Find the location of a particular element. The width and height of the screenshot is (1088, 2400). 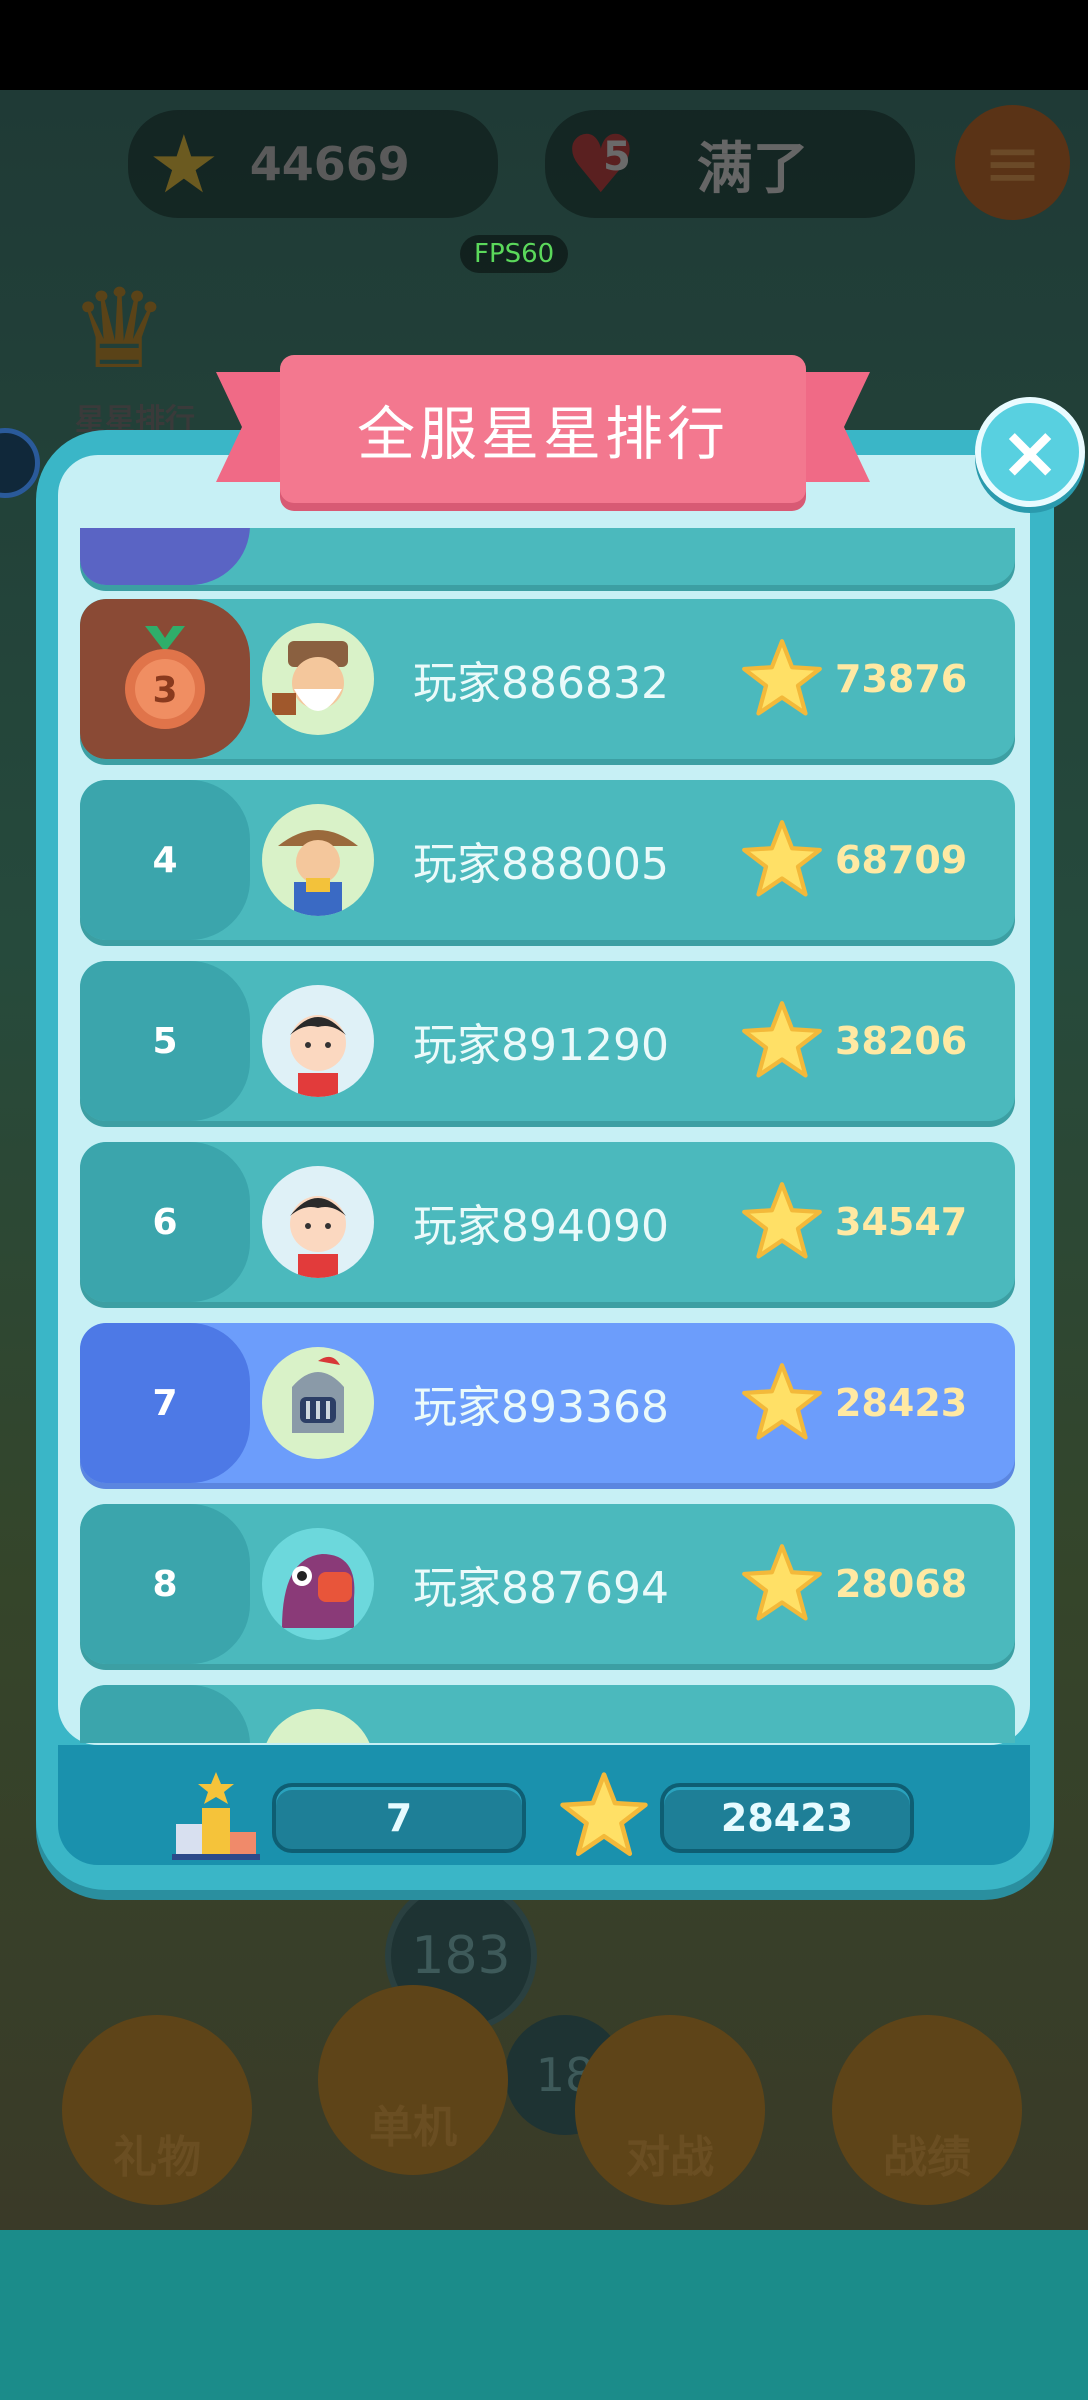

star-icon: ★ is located at coordinates (184, 164).